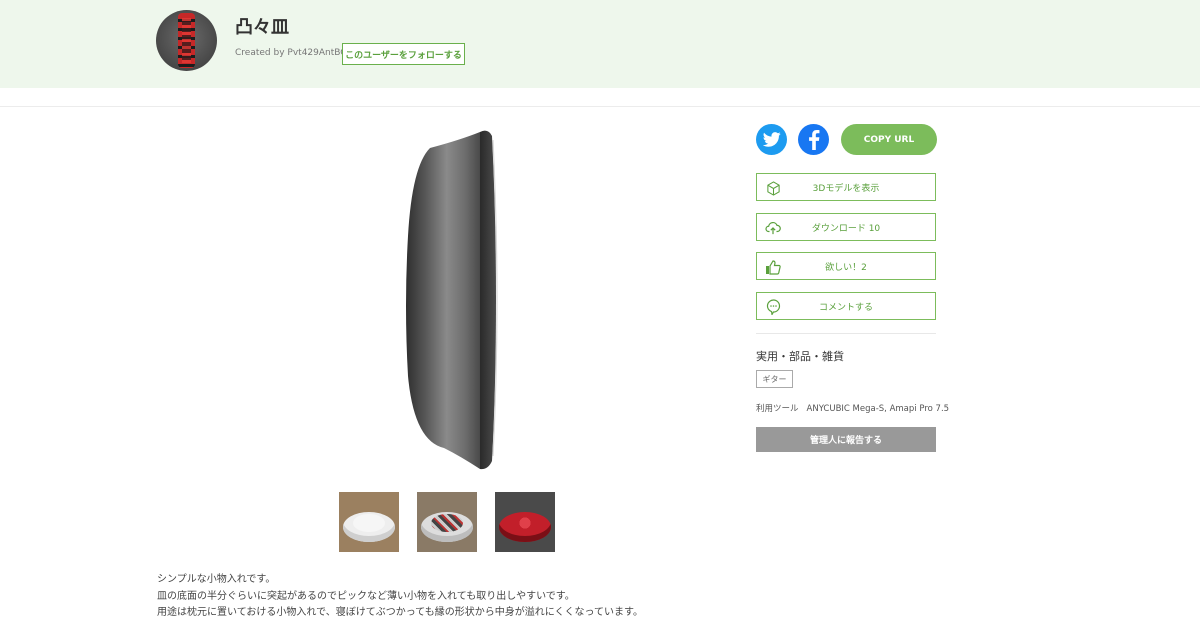  Describe the element at coordinates (403, 54) in the screenshot. I see `follow-button: このユーザーをフォローする` at that location.